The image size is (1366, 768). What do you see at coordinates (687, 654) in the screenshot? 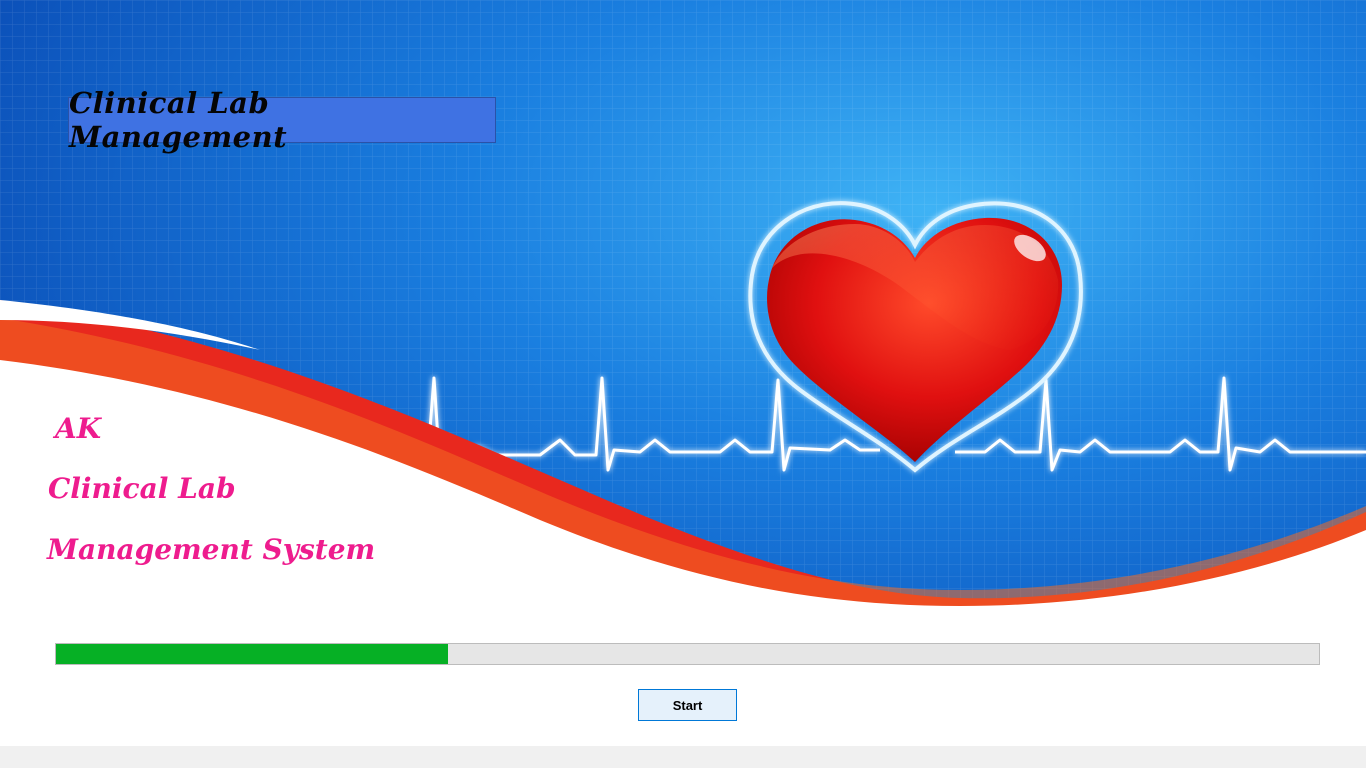
I see `loading-progress-bar` at bounding box center [687, 654].